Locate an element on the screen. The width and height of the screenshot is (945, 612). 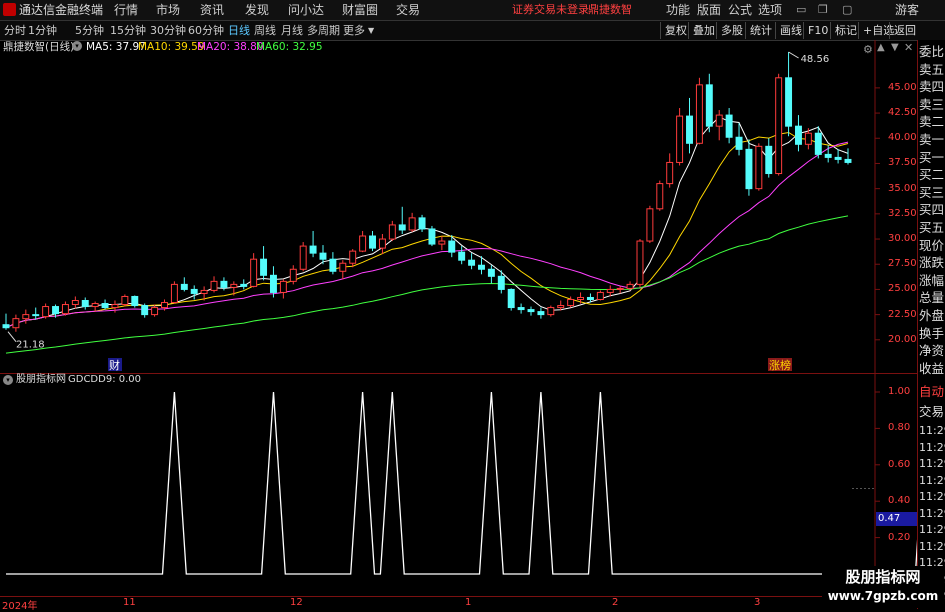
period-weekly: 周线 is located at coordinates (265, 30).